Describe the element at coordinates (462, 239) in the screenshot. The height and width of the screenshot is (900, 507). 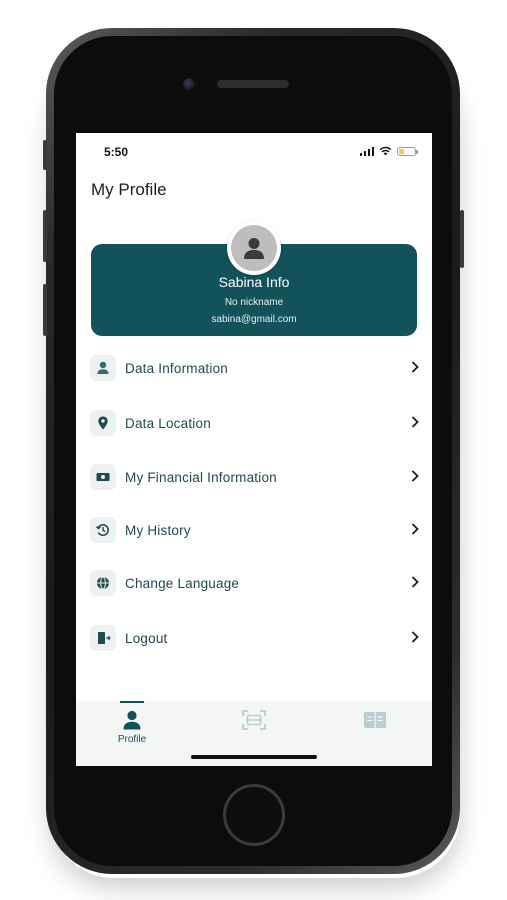
I see `power-button` at that location.